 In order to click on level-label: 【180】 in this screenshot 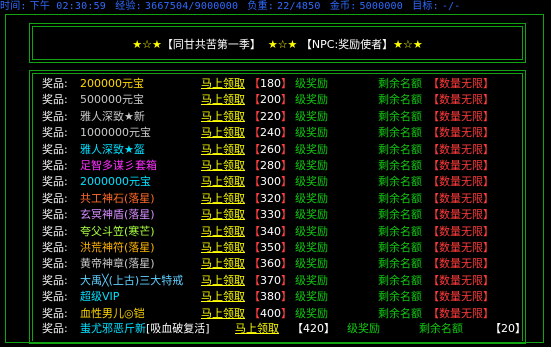, I will do `click(270, 83)`.